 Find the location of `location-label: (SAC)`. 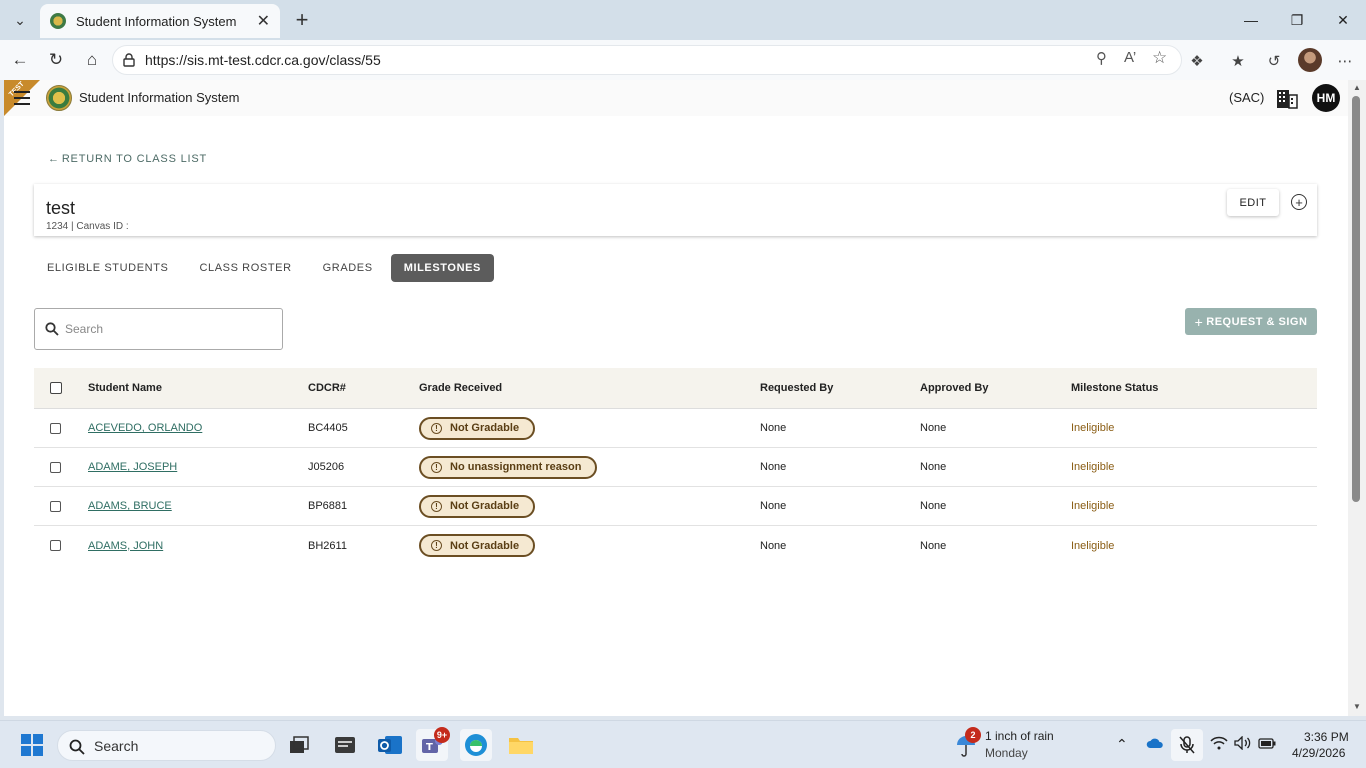

location-label: (SAC) is located at coordinates (1247, 97).